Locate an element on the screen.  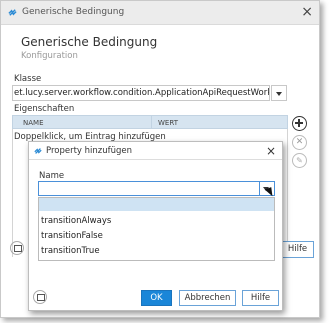
window-titlebar: Generische Bedingung × is located at coordinates (160, 13).